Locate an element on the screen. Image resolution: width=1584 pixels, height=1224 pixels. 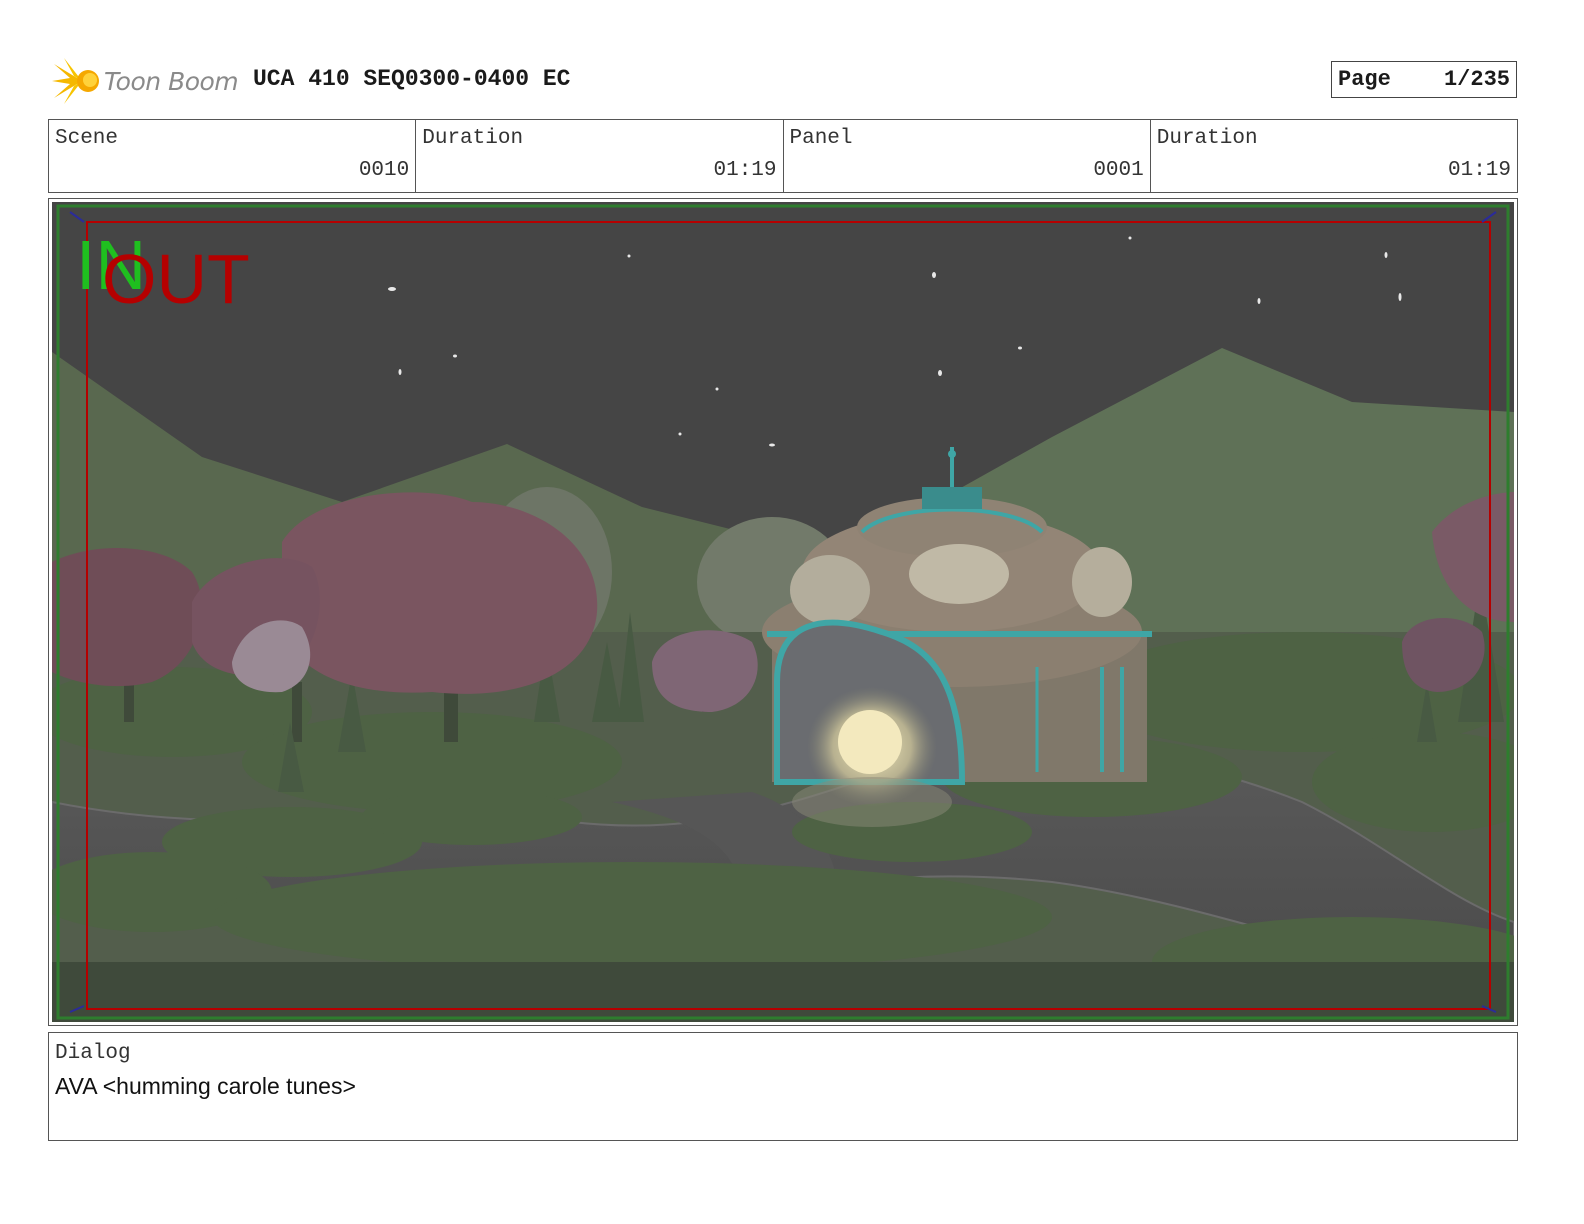
page-indicator: Page 1/235 is located at coordinates (1424, 79).